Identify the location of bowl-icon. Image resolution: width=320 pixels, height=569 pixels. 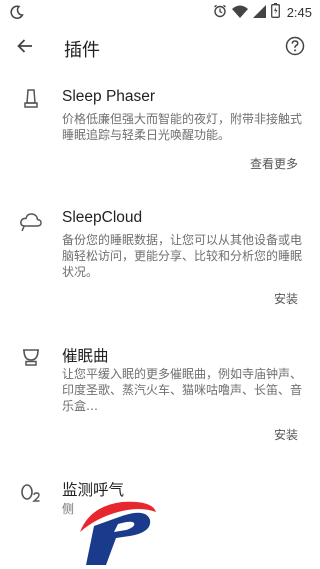
(31, 357).